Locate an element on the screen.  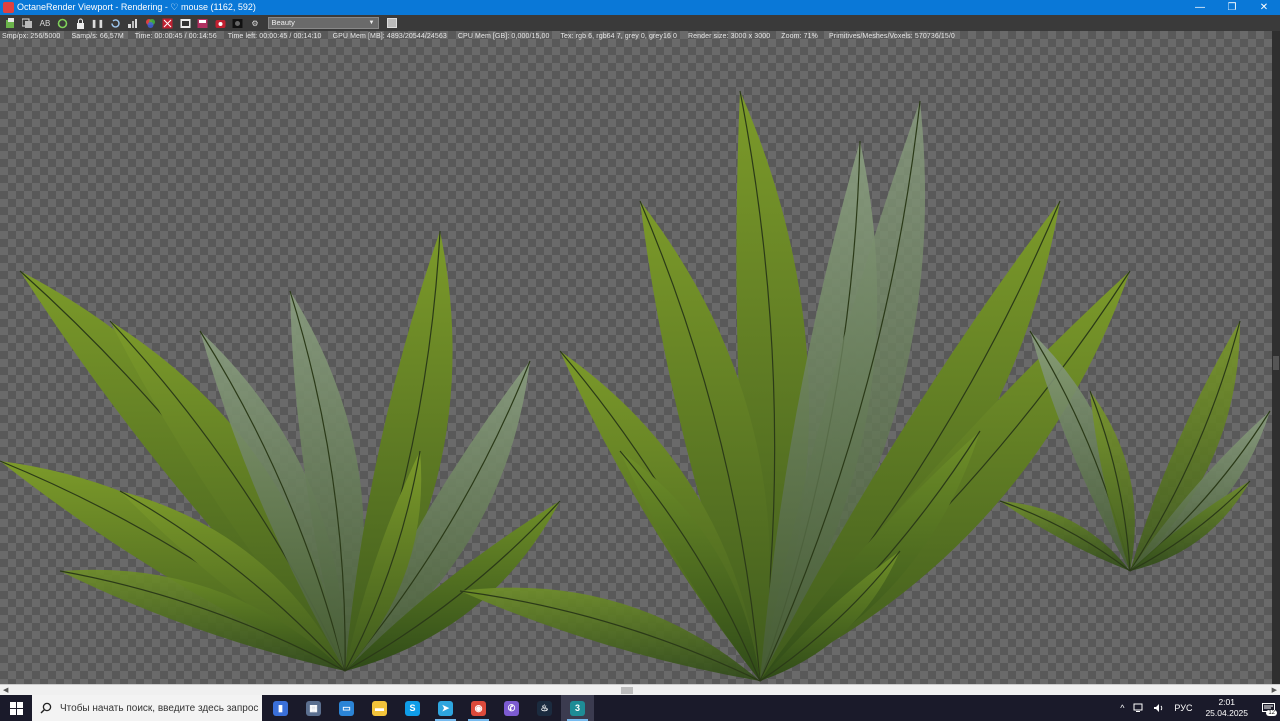
taskbar-app-notepad: ▮ is located at coordinates (280, 708).